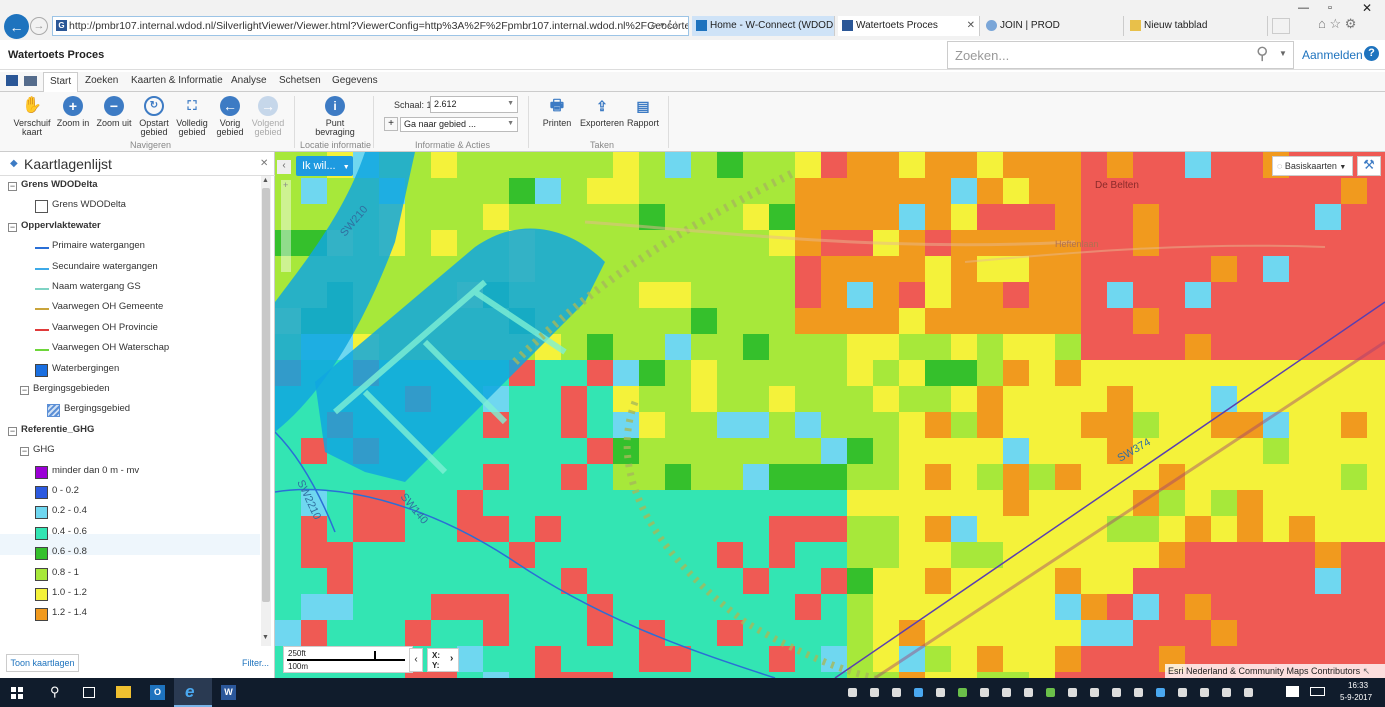 The image size is (1385, 707). Describe the element at coordinates (300, 80) in the screenshot. I see `tab-schetsen: Schetsen` at that location.